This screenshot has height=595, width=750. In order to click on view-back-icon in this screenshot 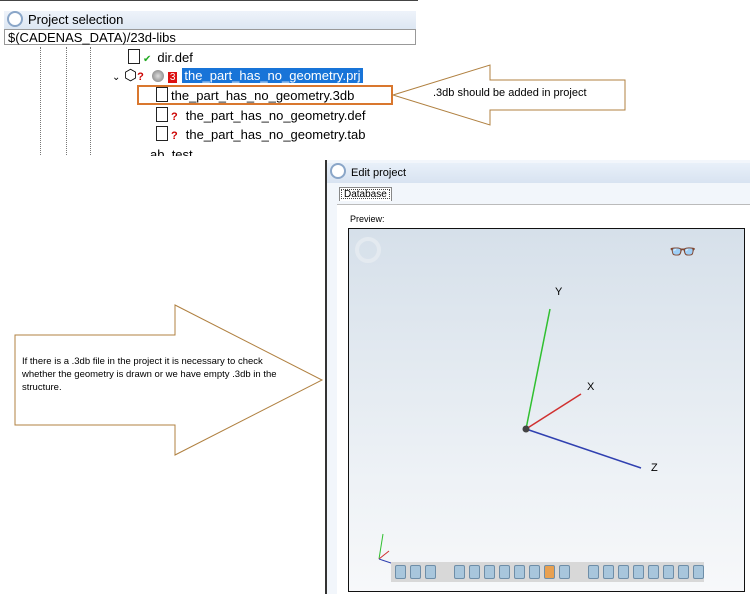, I will do `click(609, 572)`.